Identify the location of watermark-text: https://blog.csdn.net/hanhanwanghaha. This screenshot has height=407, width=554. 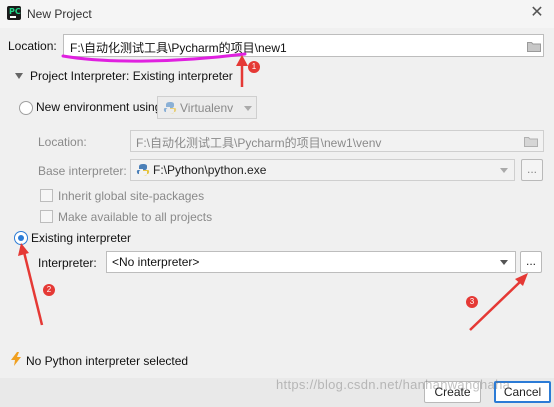
(393, 384).